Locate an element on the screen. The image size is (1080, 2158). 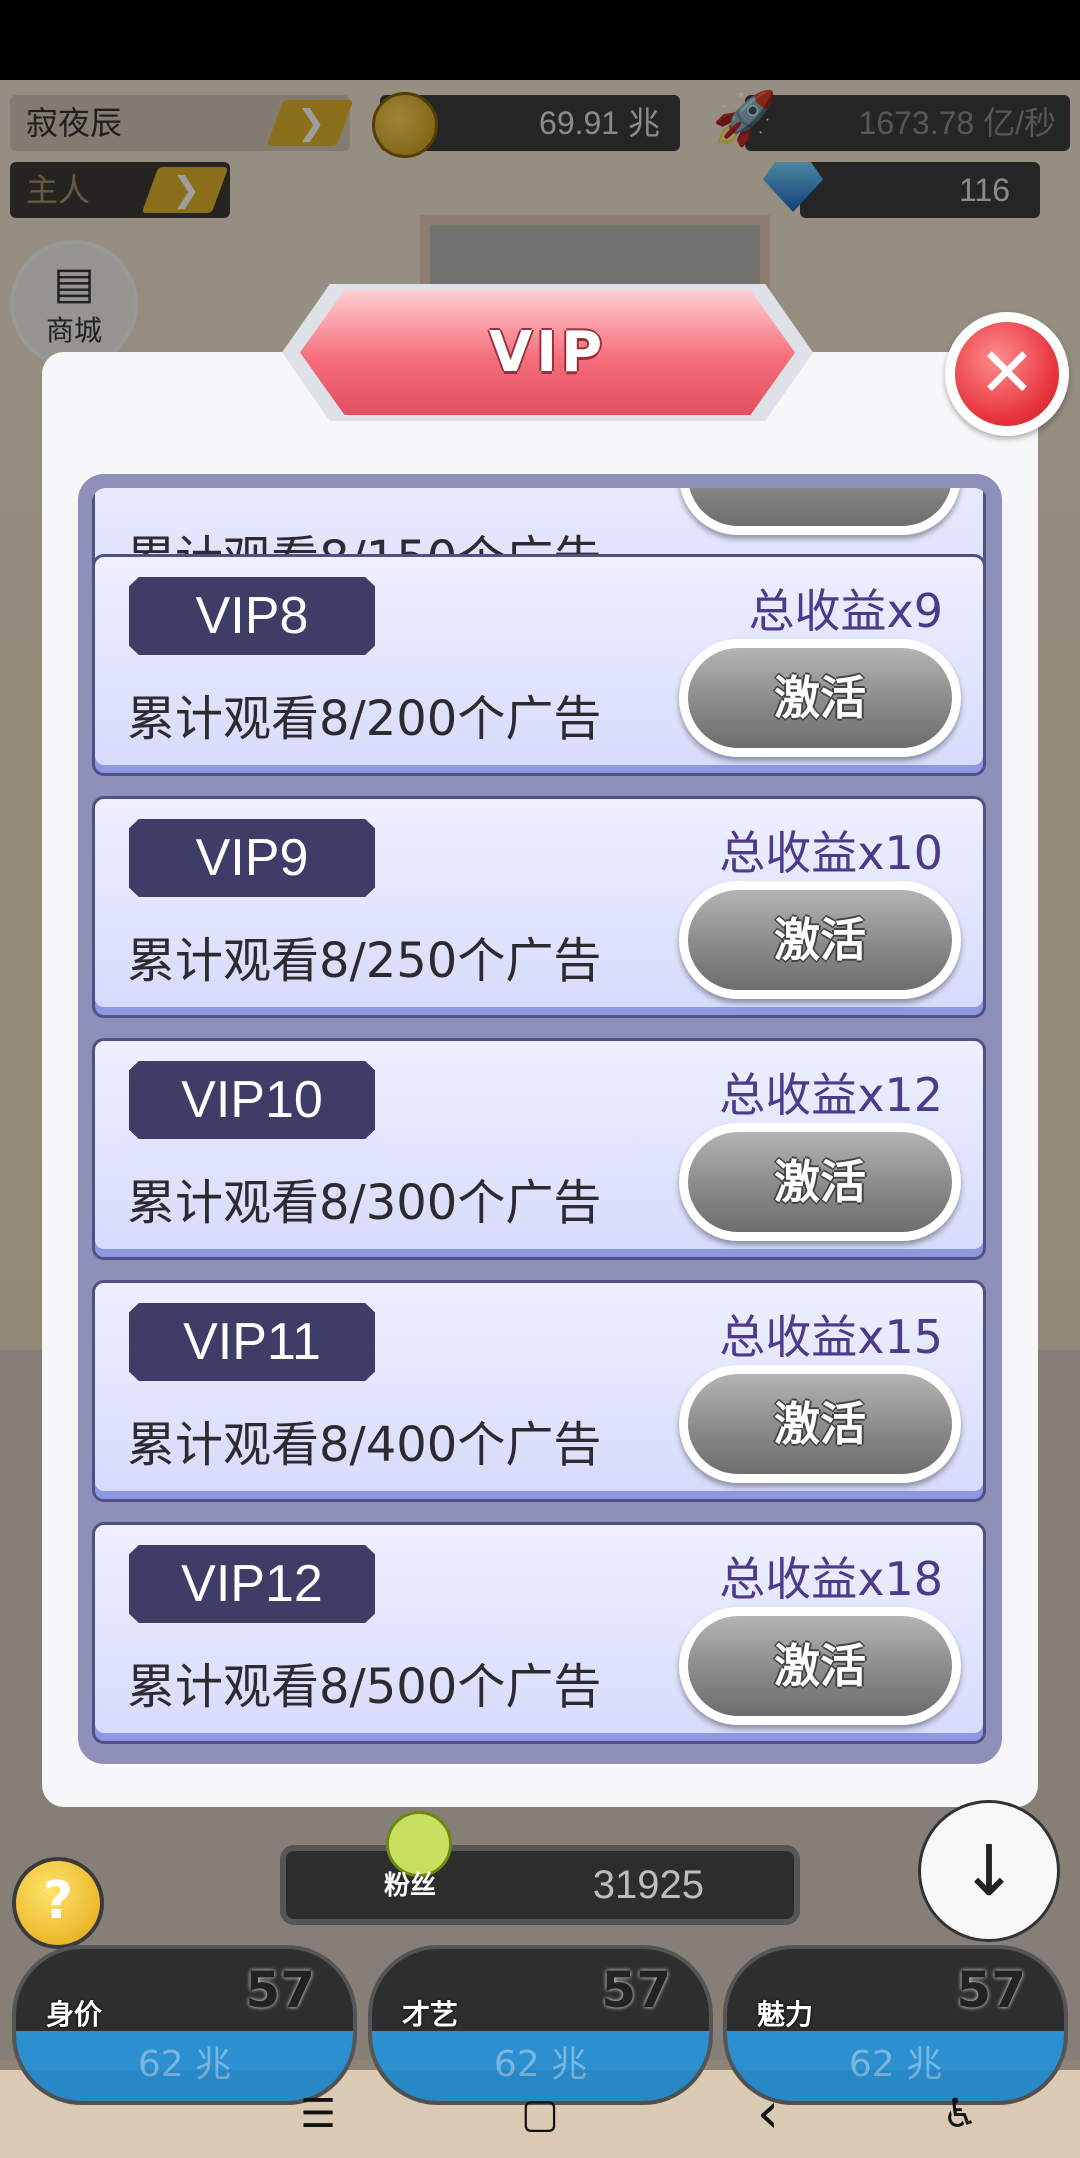
vip-card-desc: 累计观看8/300个广告 is located at coordinates (364, 1203).